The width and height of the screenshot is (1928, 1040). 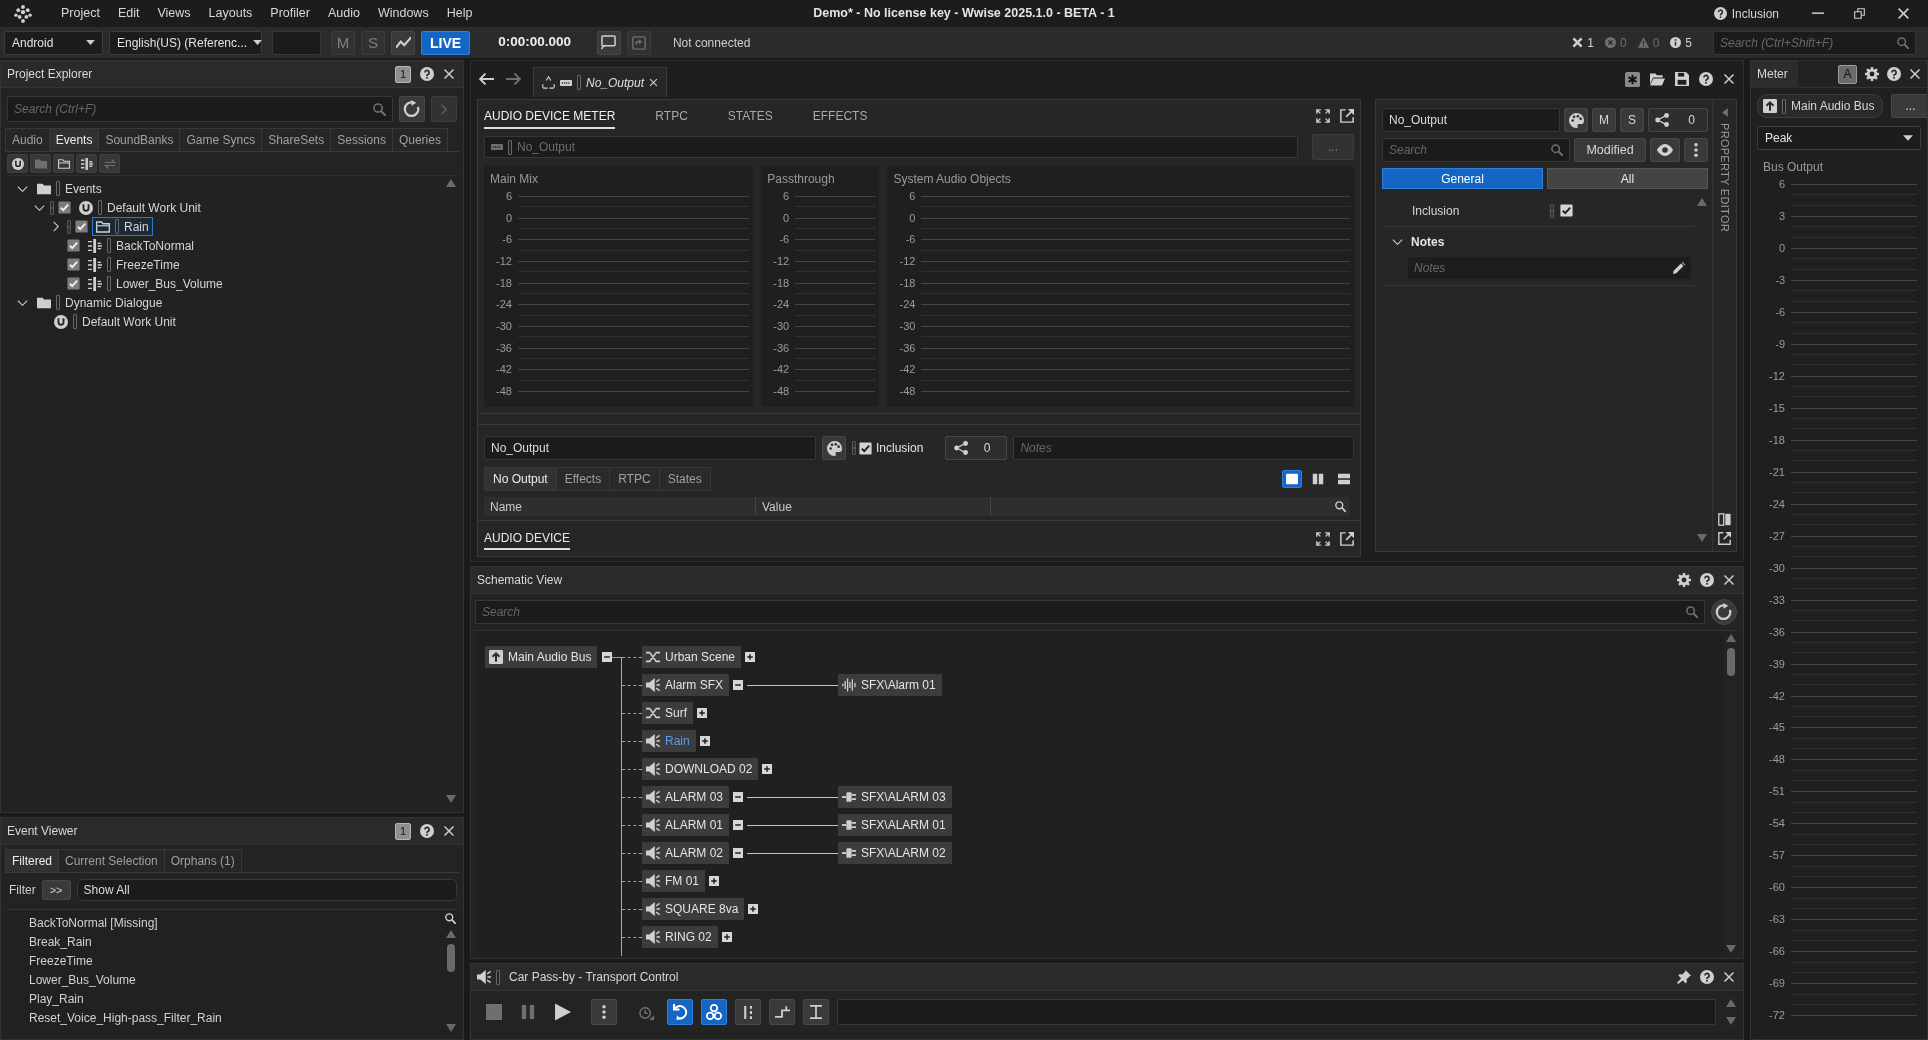 What do you see at coordinates (74, 139) in the screenshot?
I see `tab: Events` at bounding box center [74, 139].